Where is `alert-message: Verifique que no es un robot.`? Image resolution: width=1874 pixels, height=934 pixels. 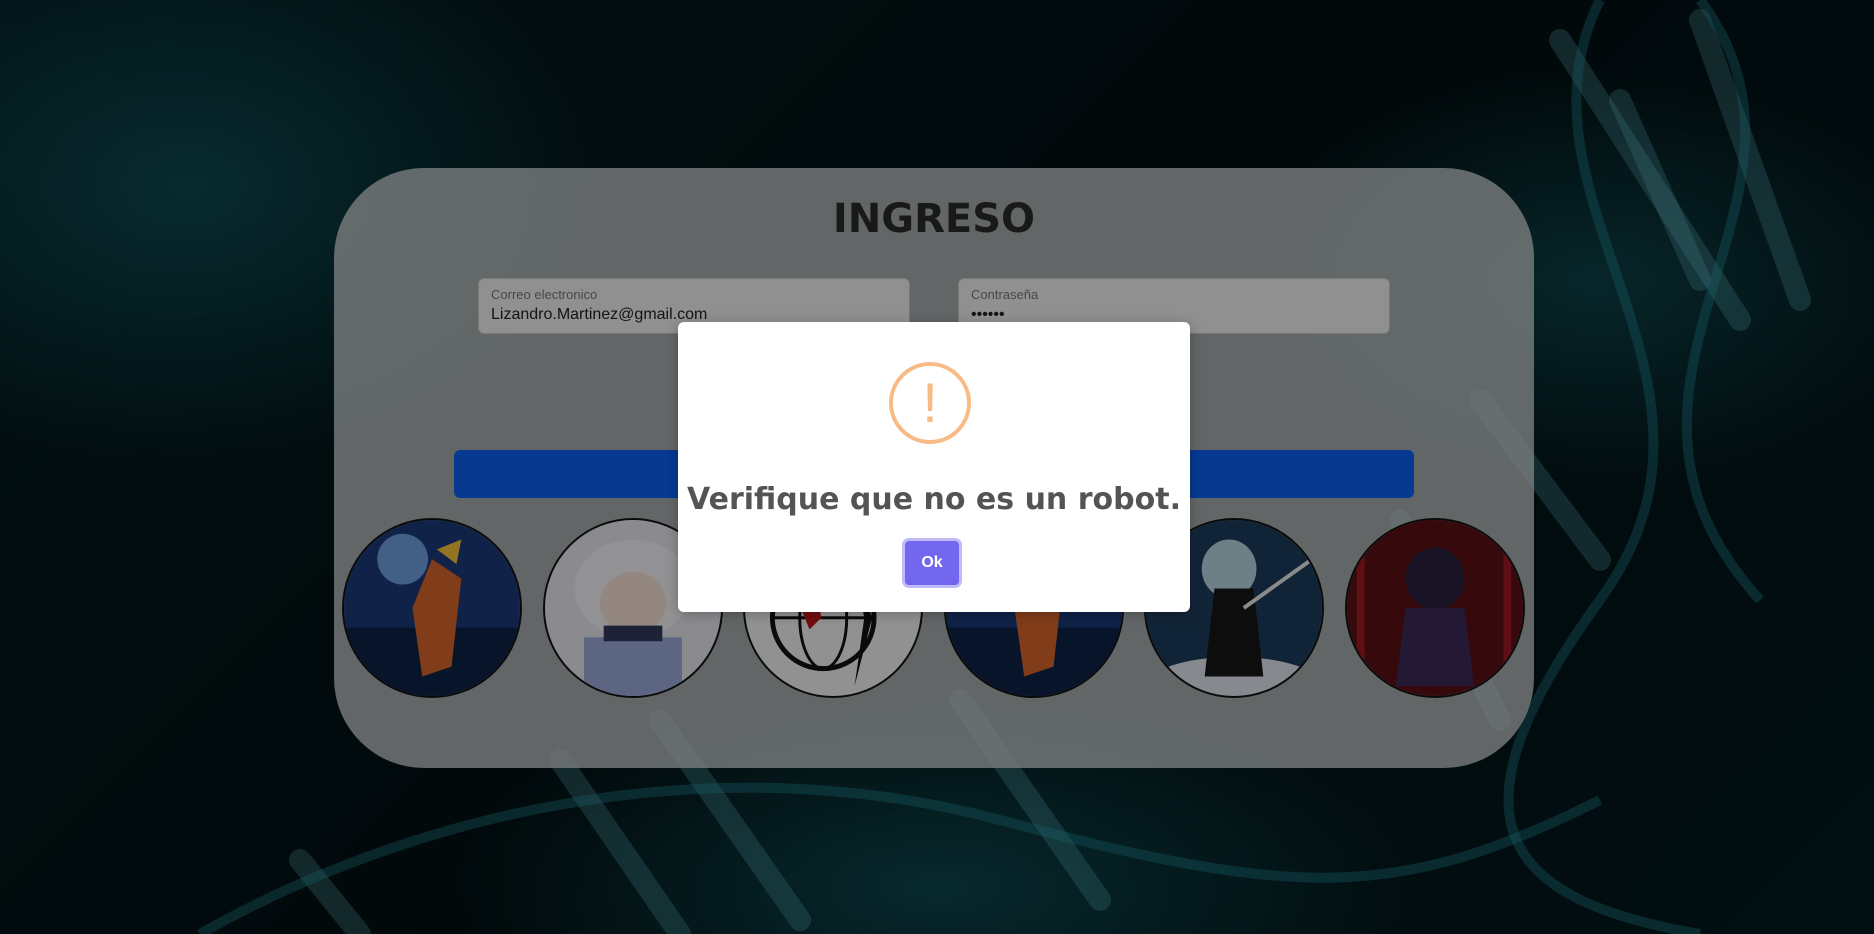 alert-message: Verifique que no es un robot. is located at coordinates (934, 499).